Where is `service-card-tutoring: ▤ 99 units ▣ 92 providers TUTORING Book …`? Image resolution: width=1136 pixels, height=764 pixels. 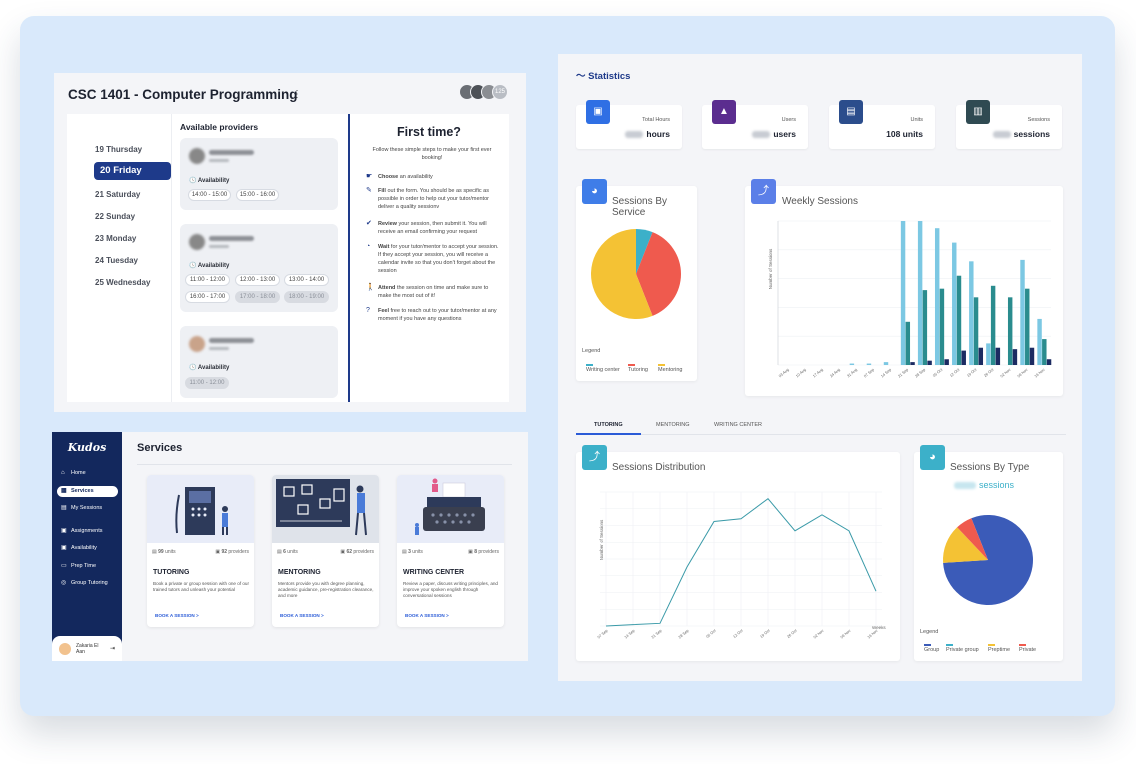 service-card-tutoring: ▤ 99 units ▣ 92 providers TUTORING Book … is located at coordinates (200, 551).